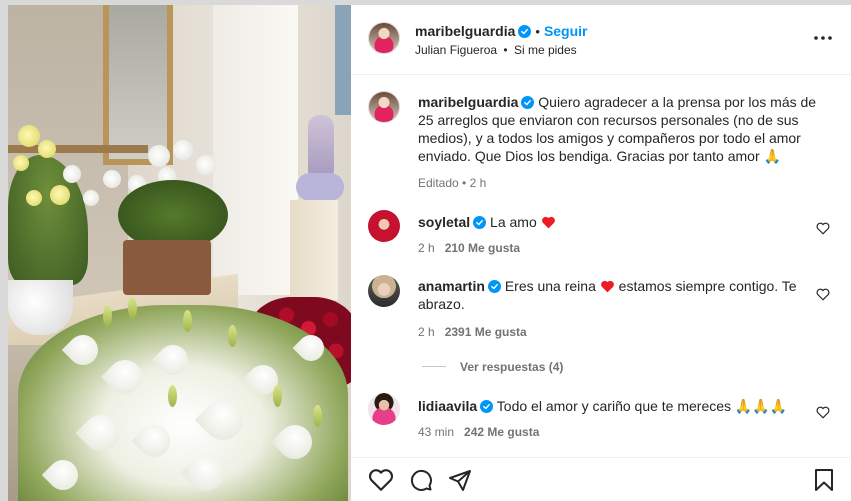 This screenshot has height=501, width=851. What do you see at coordinates (461, 481) in the screenshot?
I see `share-icon` at bounding box center [461, 481].